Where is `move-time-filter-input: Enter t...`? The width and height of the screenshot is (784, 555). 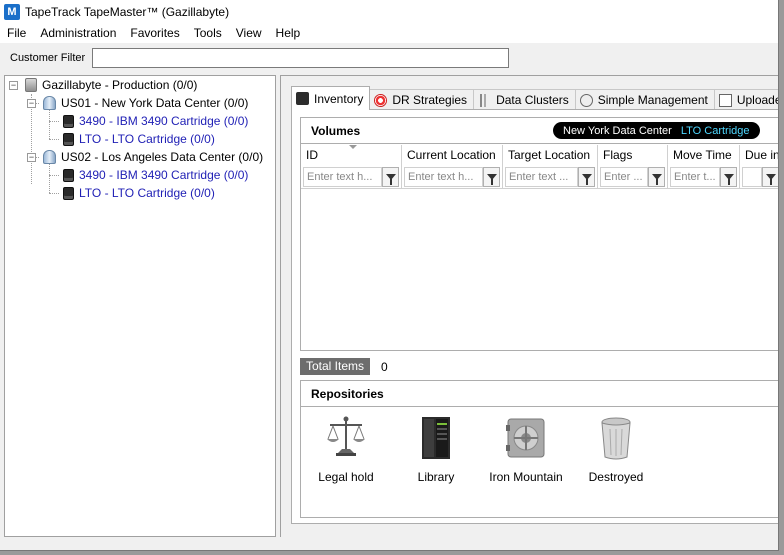
move-time-filter-input: Enter t... is located at coordinates (695, 177).